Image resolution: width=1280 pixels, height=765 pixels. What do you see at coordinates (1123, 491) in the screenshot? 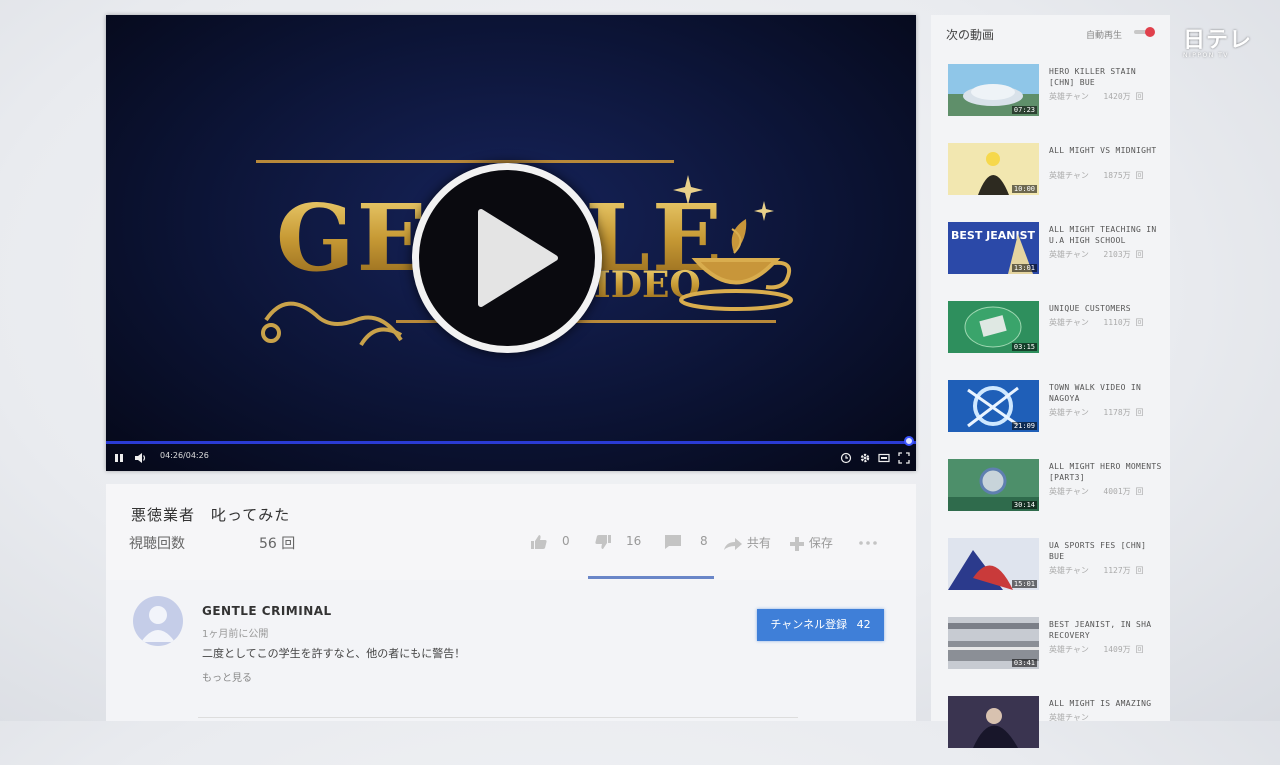
I see `related-video-views: 4001万 回` at bounding box center [1123, 491].